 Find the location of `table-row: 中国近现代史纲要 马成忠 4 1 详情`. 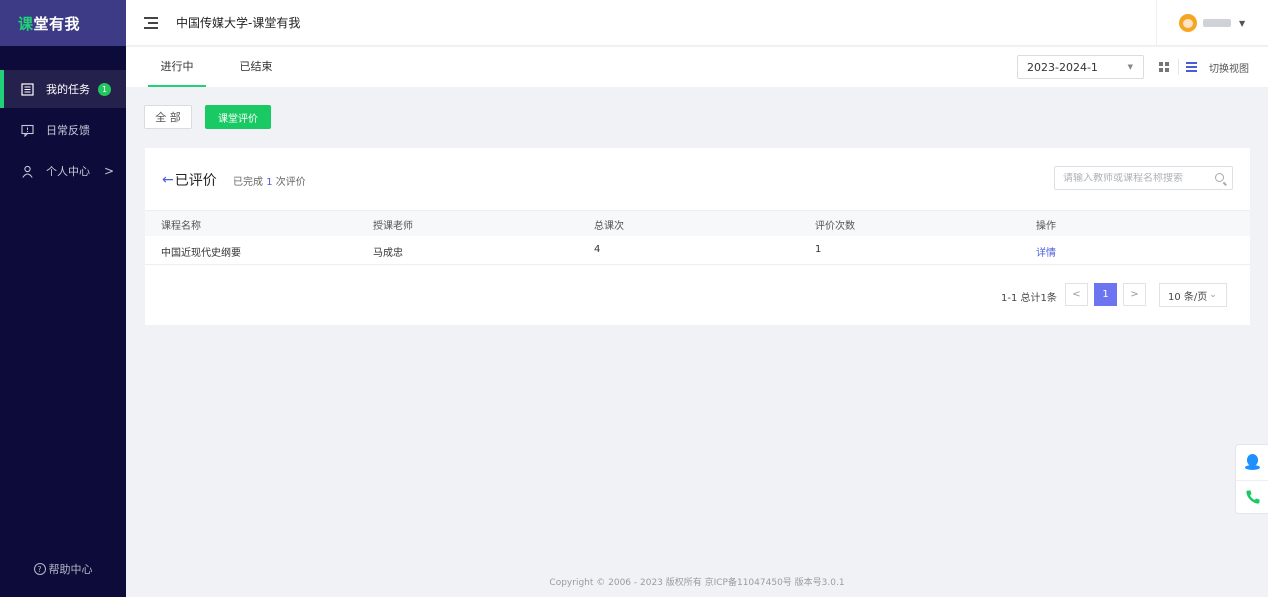

table-row: 中国近现代史纲要 马成忠 4 1 详情 is located at coordinates (697, 250).